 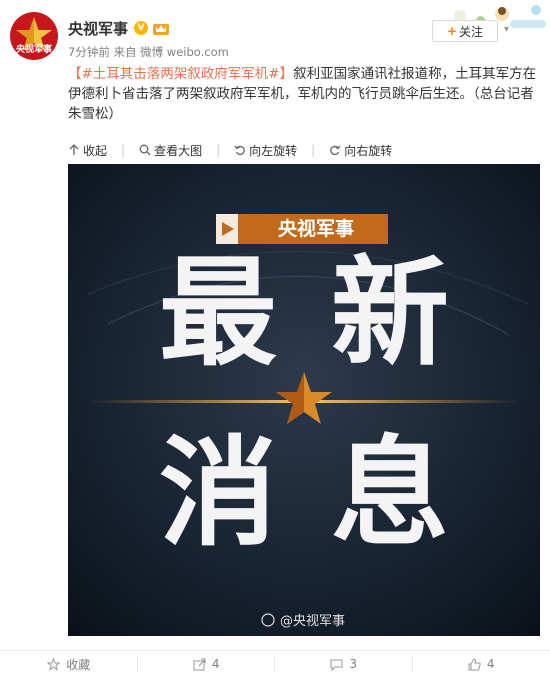 What do you see at coordinates (161, 28) in the screenshot?
I see `member-crown-icon` at bounding box center [161, 28].